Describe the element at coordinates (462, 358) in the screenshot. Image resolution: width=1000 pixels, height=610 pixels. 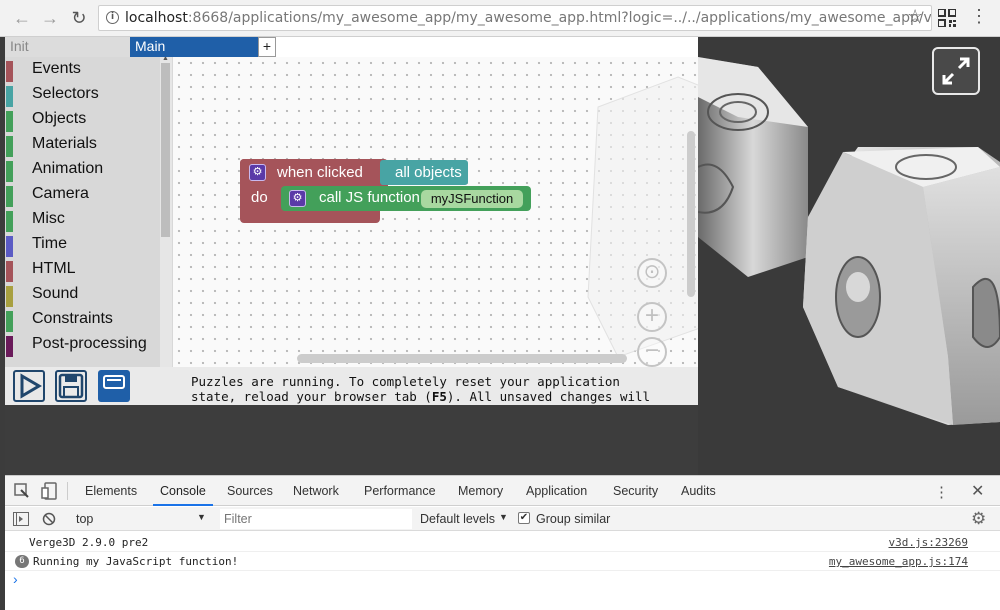
I see `workspace-horizontal-scrollbar` at that location.